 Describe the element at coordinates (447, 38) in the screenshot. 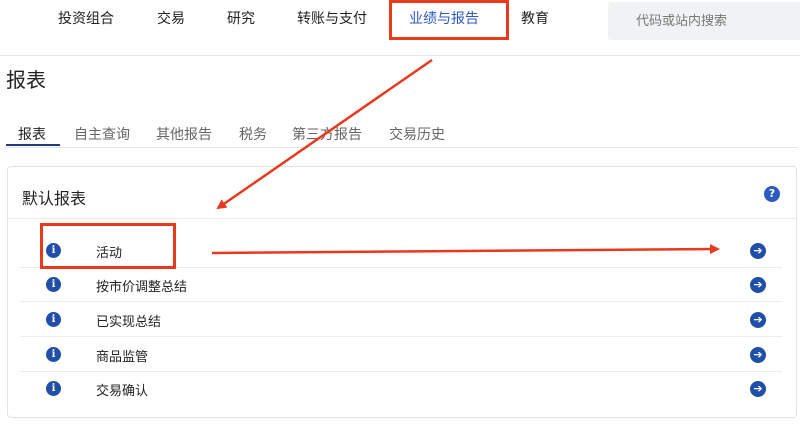

I see `nav-active-underline` at that location.